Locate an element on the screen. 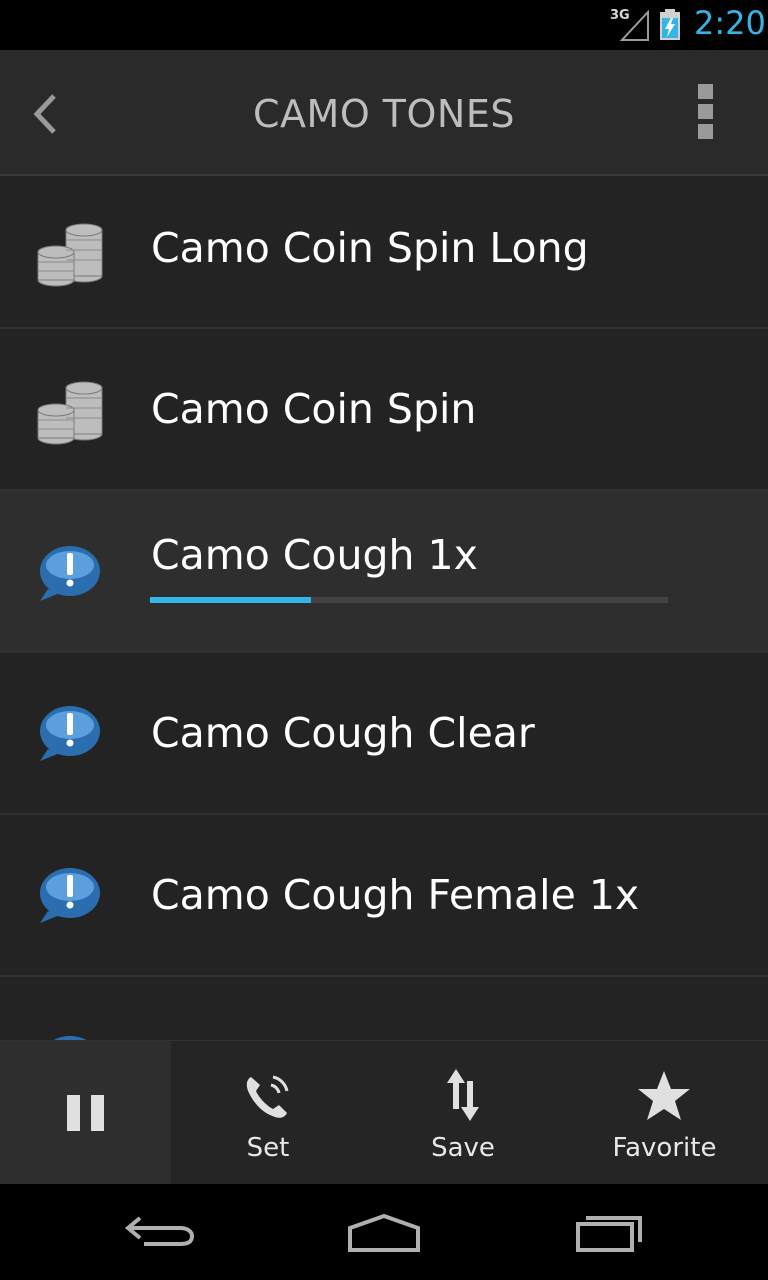  list-item: Camo Coin Spin Long is located at coordinates (384, 253).